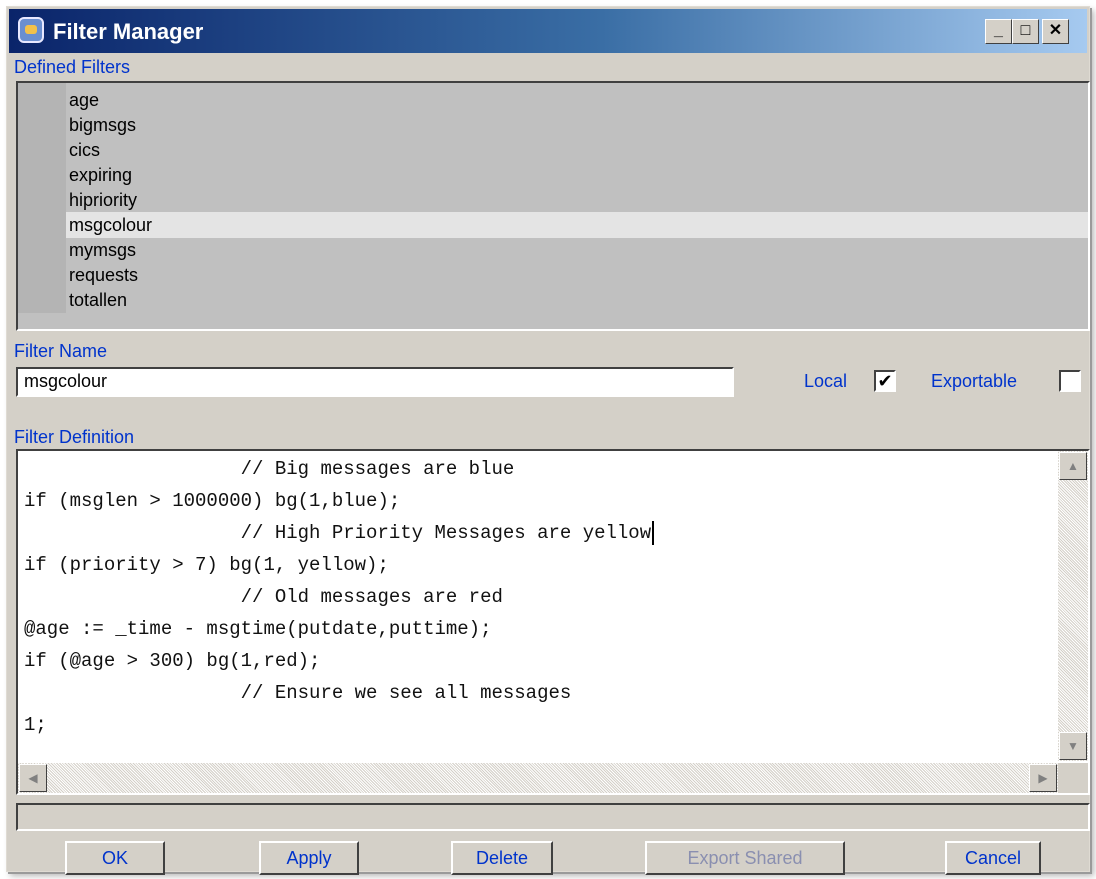 Image resolution: width=1096 pixels, height=879 pixels. What do you see at coordinates (553, 150) in the screenshot?
I see `list-item-cics: cics` at bounding box center [553, 150].